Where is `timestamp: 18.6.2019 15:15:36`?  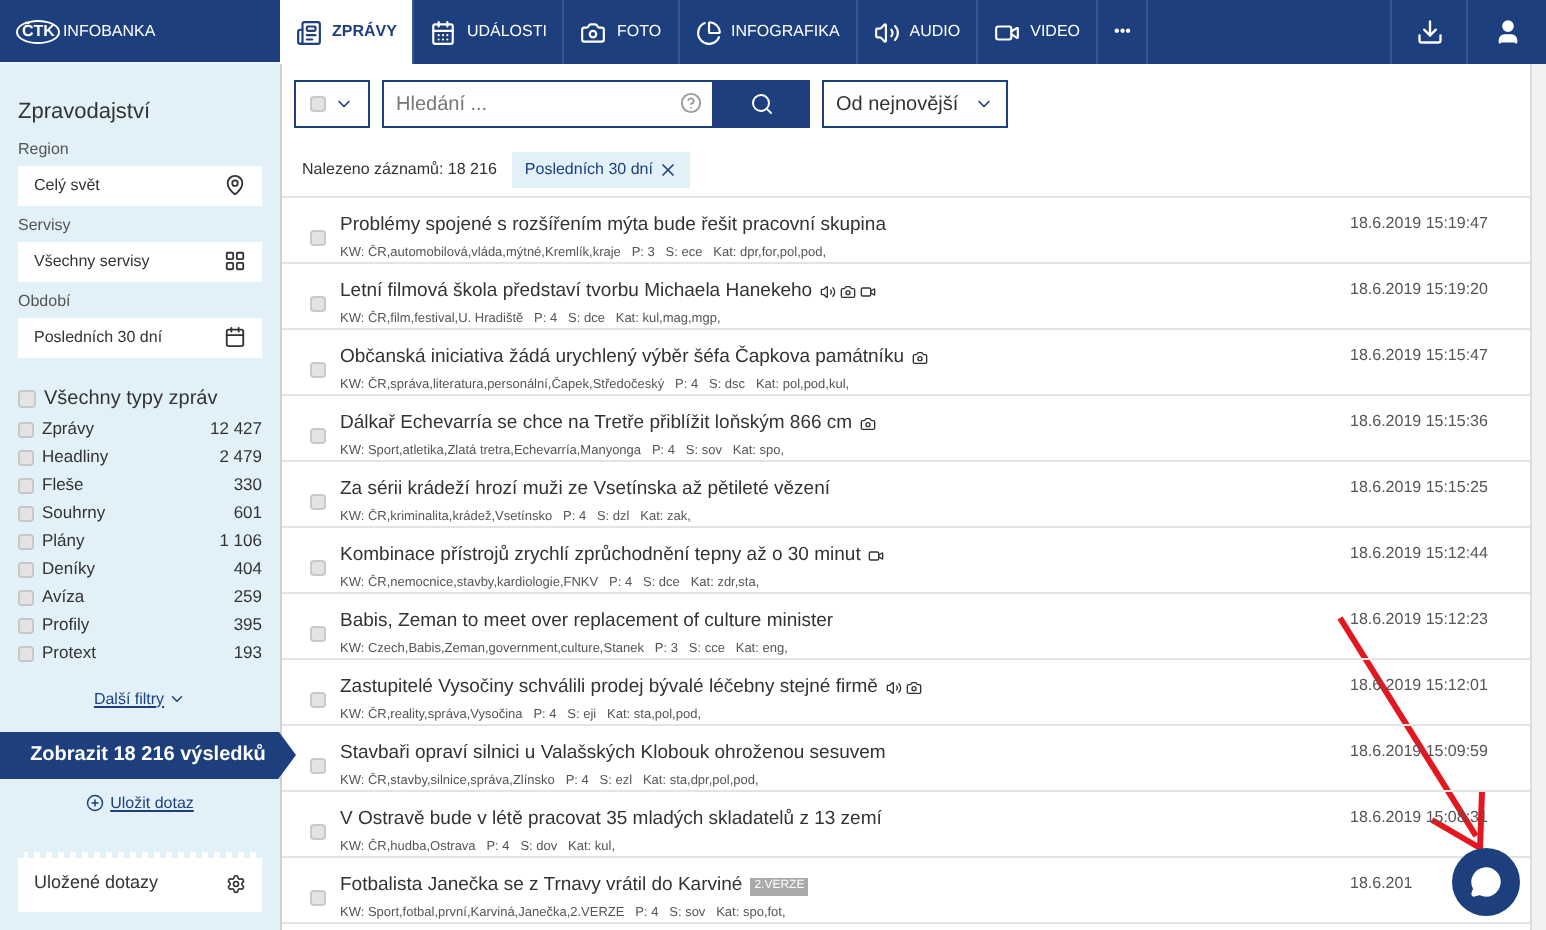 timestamp: 18.6.2019 15:15:36 is located at coordinates (1419, 422).